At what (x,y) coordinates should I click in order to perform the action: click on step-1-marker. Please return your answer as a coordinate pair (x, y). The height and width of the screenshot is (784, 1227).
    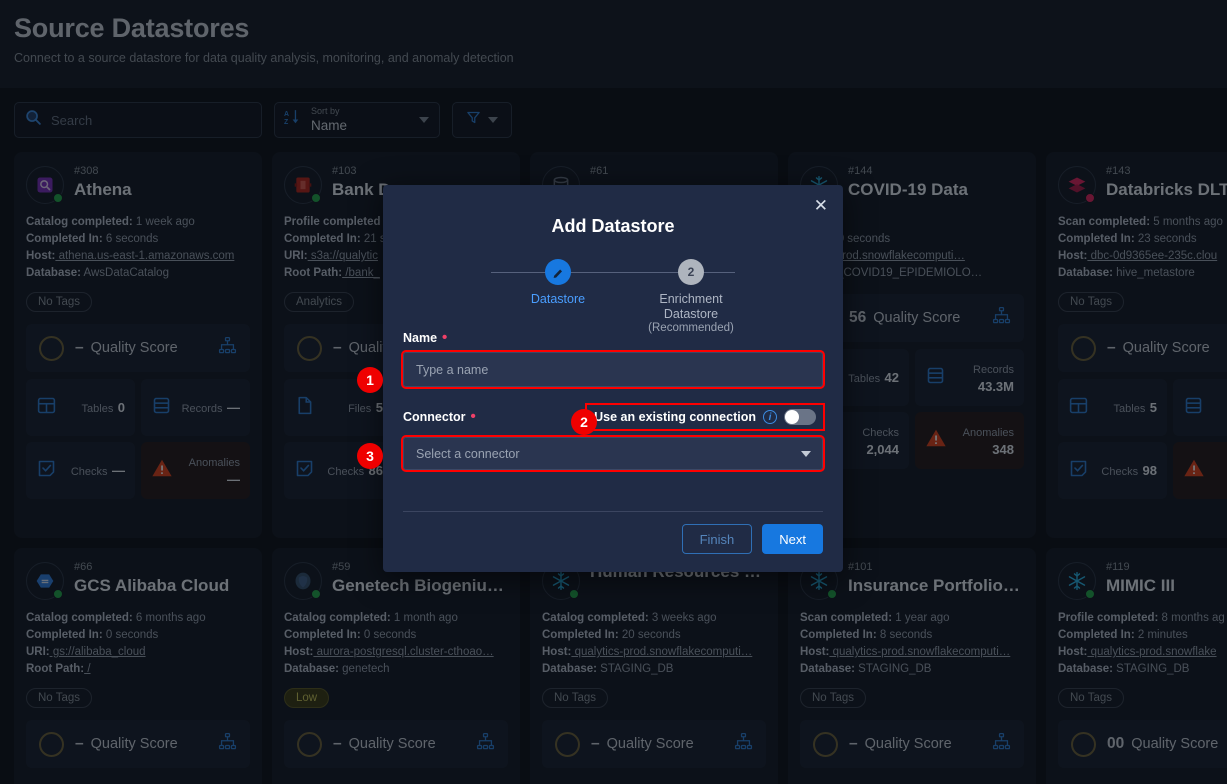
    Looking at the image, I should click on (558, 272).